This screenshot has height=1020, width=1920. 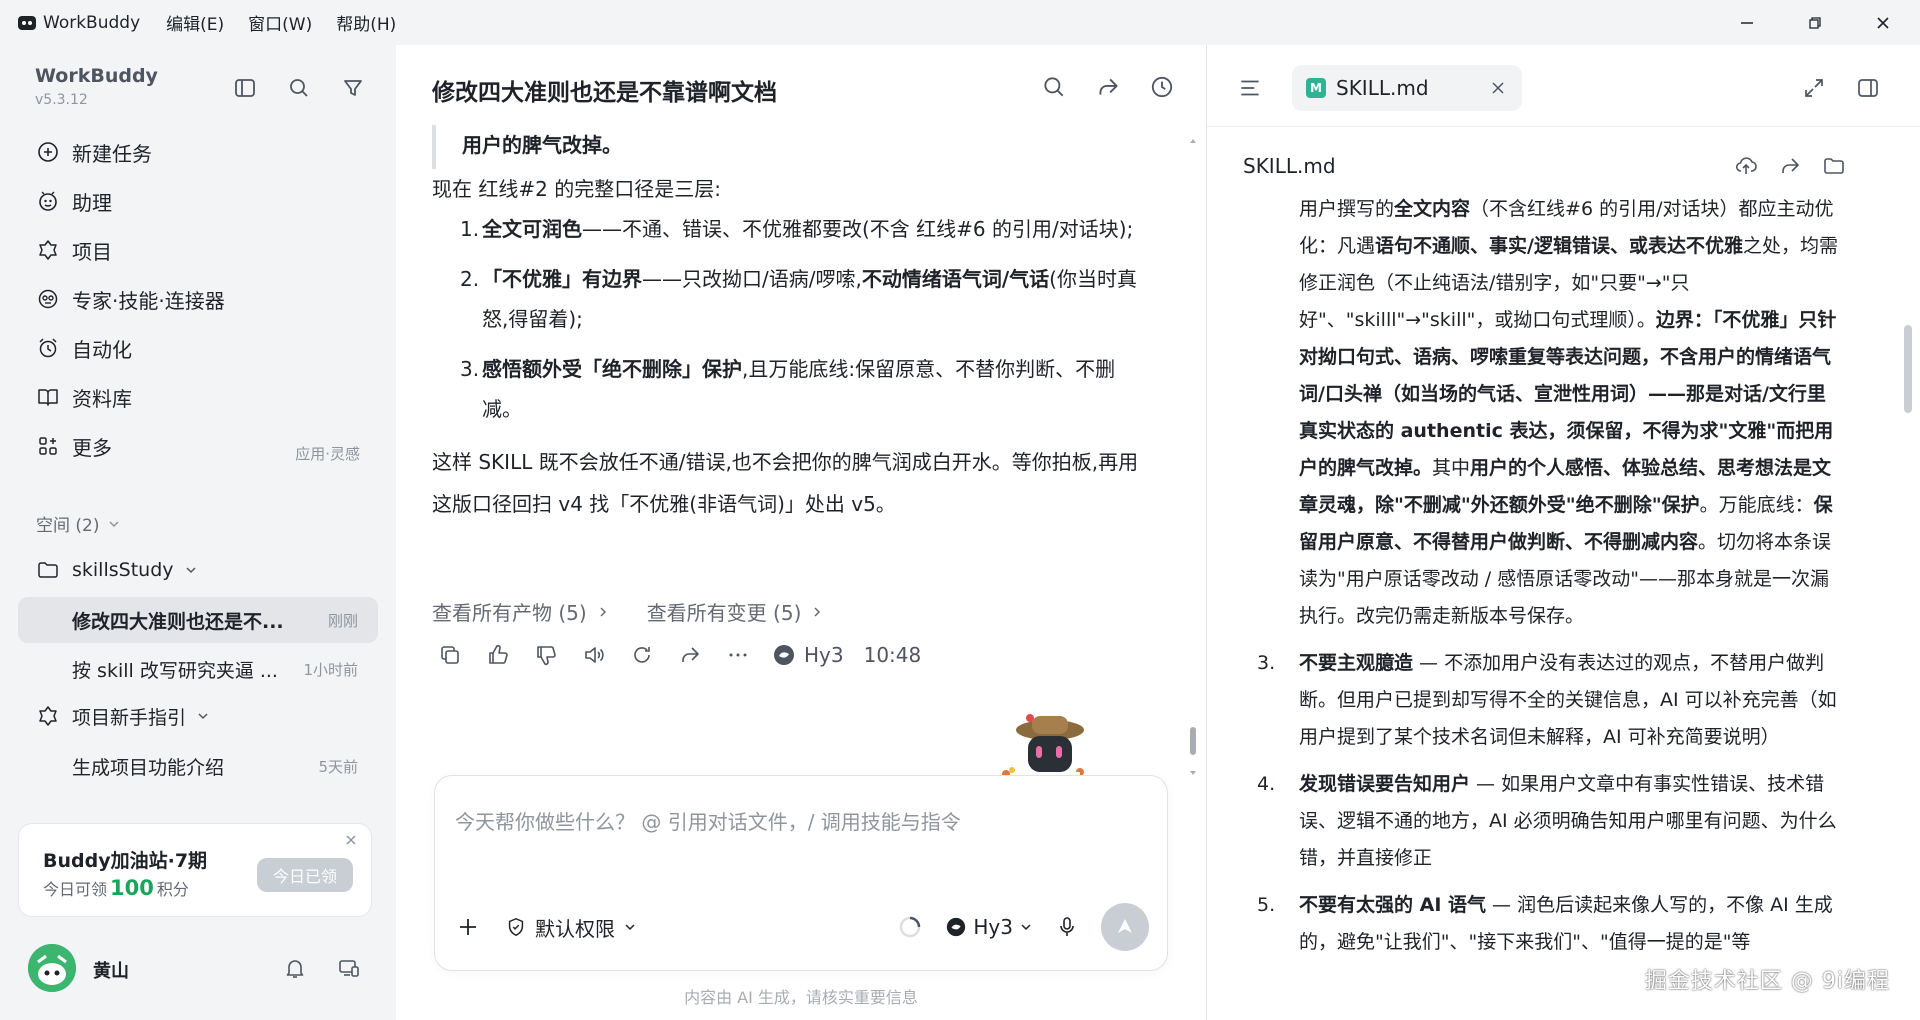 I want to click on copy-icon, so click(x=450, y=655).